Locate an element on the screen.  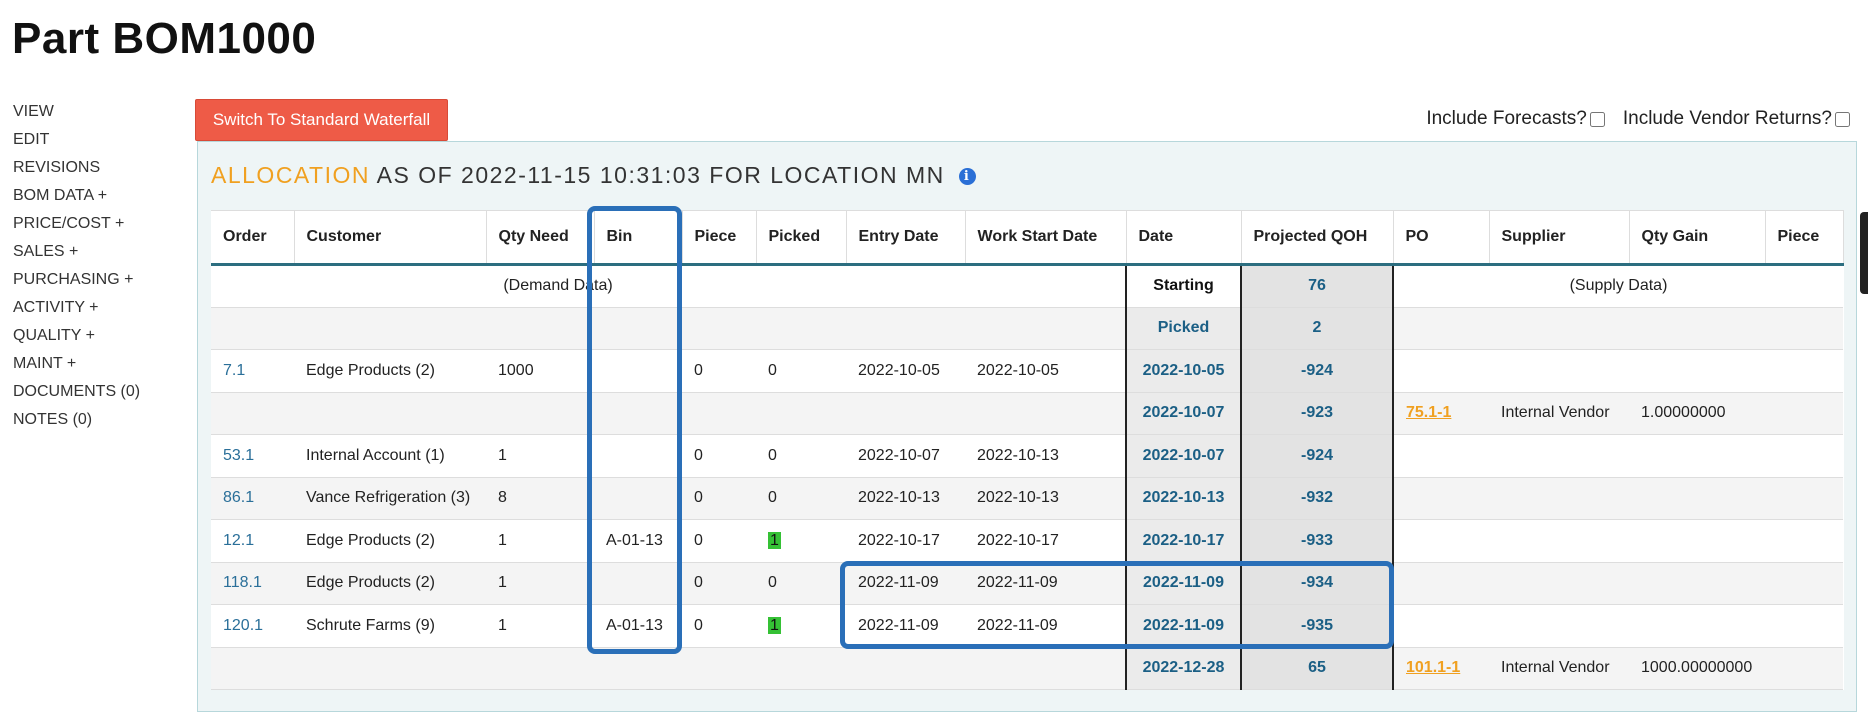
include-forecasts-option: Include Forecasts? is located at coordinates (1515, 119).